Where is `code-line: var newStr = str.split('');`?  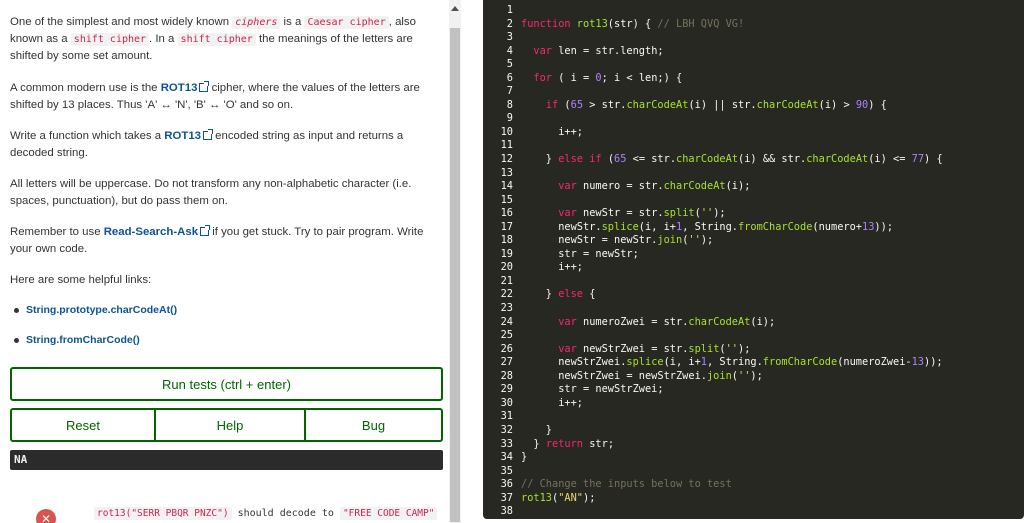
code-line: var newStr = str.split(''); is located at coordinates (772, 214).